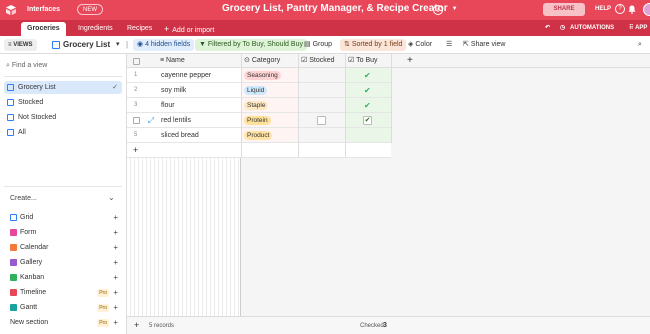 Image resolution: width=650 pixels, height=334 pixels. I want to click on category-chip: Product, so click(258, 135).